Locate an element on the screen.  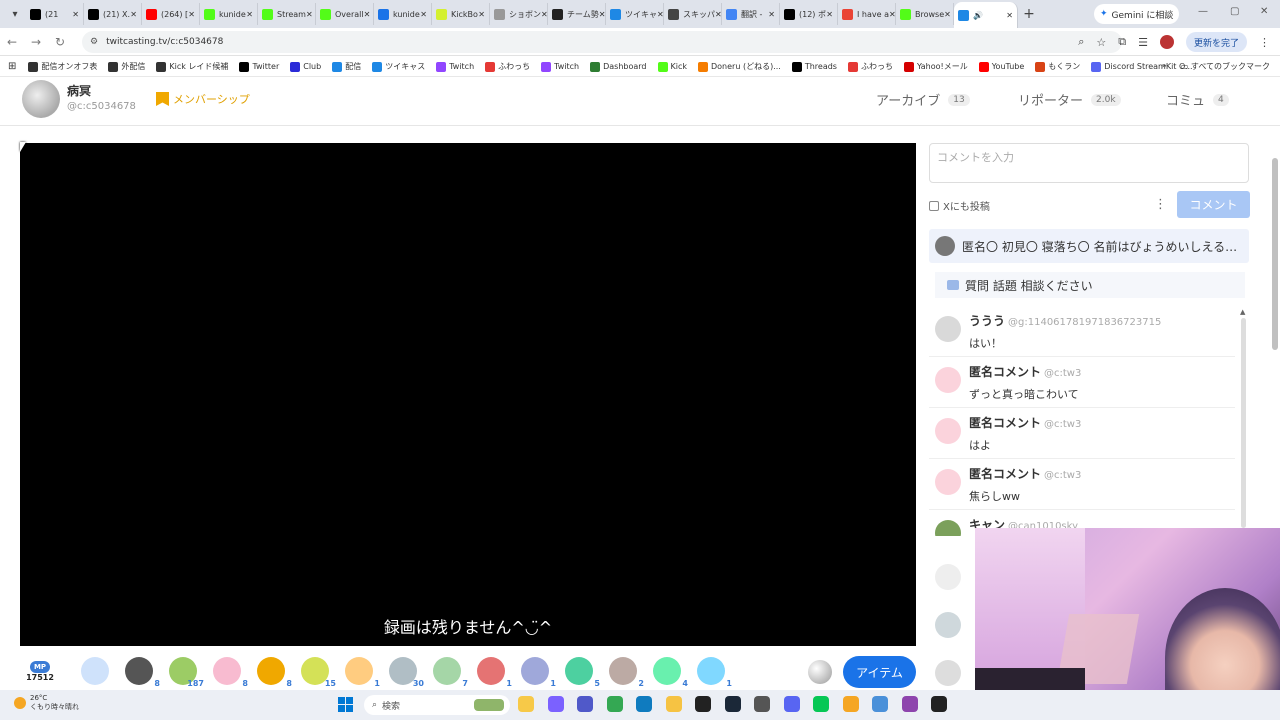
topics-banner: 質問 話題 相談ください is located at coordinates (1090, 285).